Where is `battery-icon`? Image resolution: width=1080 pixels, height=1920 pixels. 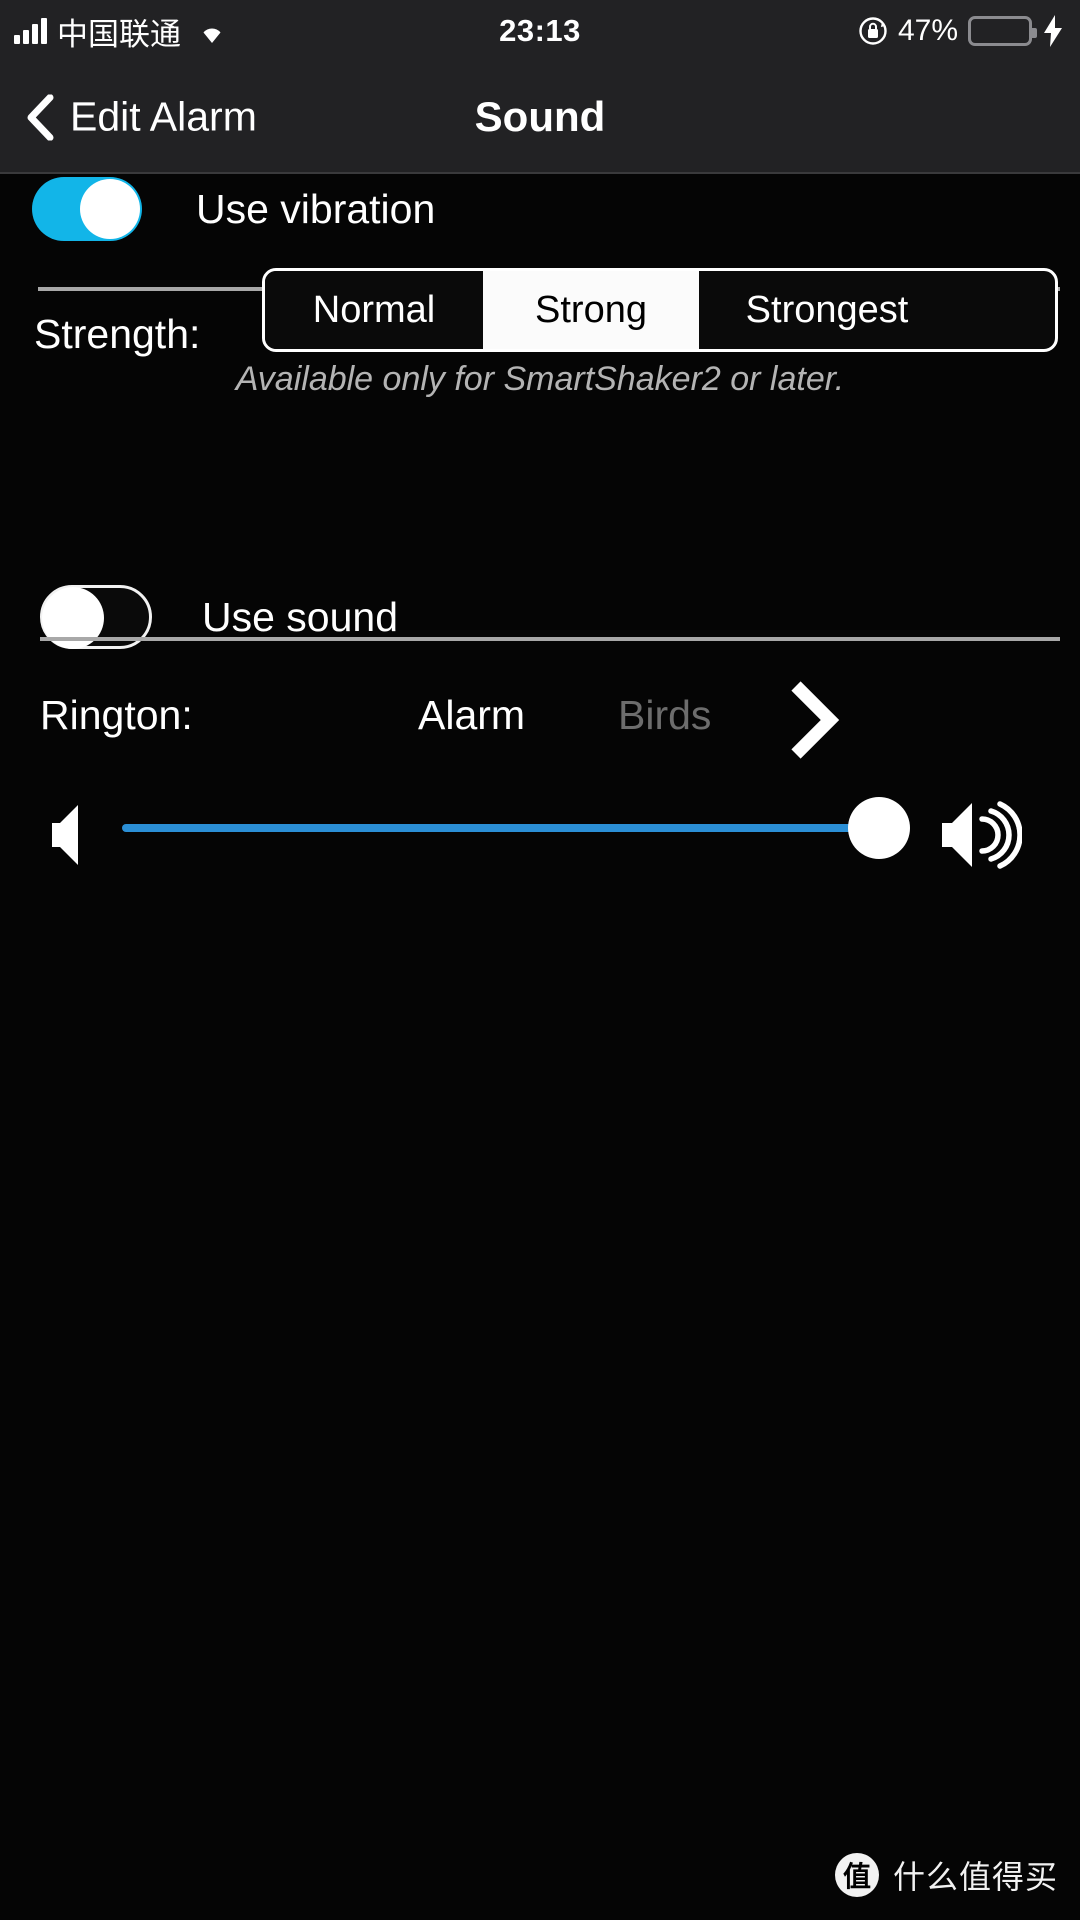 battery-icon is located at coordinates (1002, 31).